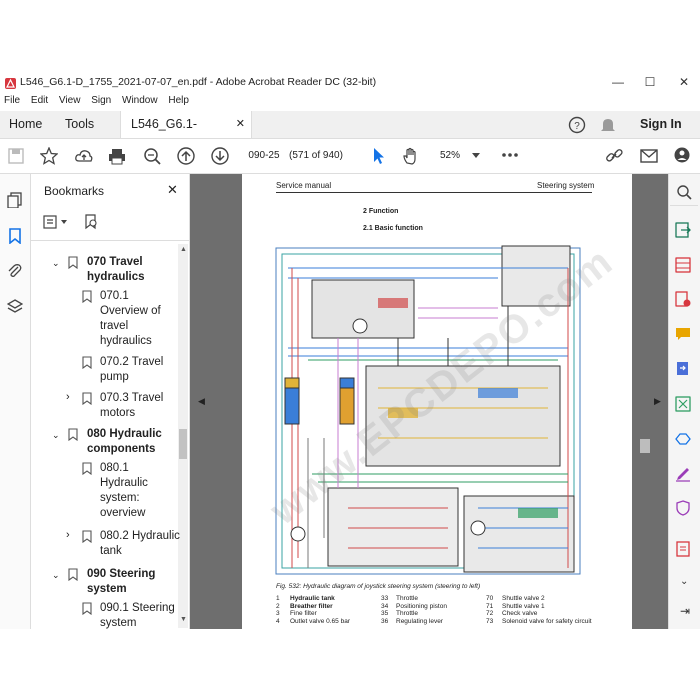  I want to click on bookmark-070-travel-hydraulics: 070 Travel hydraulics, so click(130, 270).